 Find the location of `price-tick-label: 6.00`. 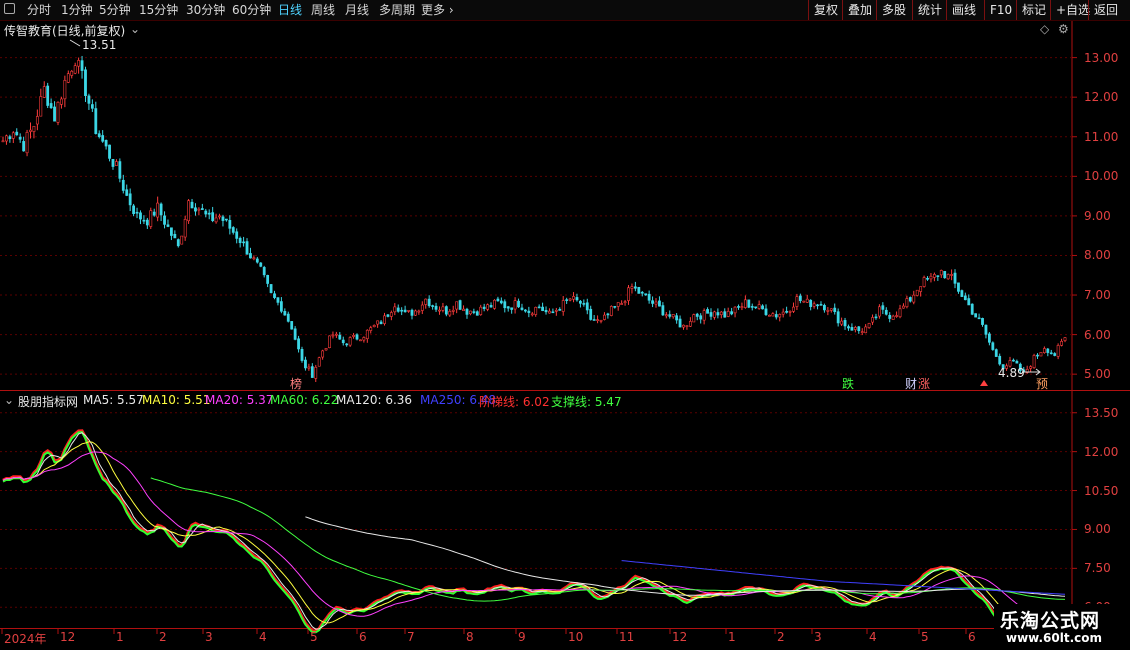

price-tick-label: 6.00 is located at coordinates (1097, 334).